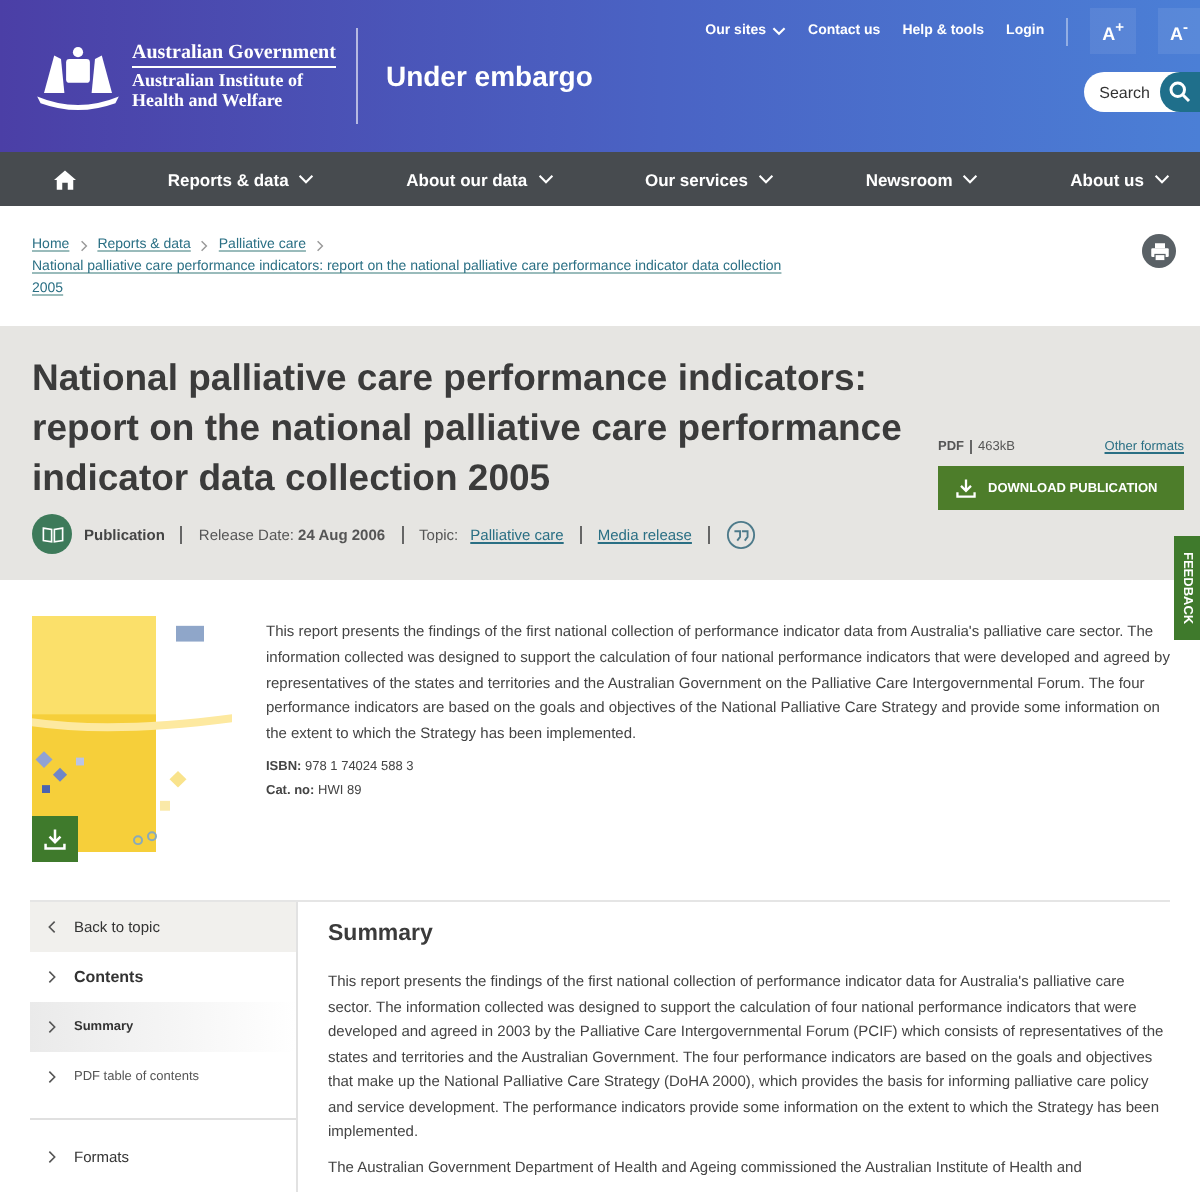 This screenshot has width=1200, height=1200. I want to click on nav-menu-item: Our services, so click(709, 179).